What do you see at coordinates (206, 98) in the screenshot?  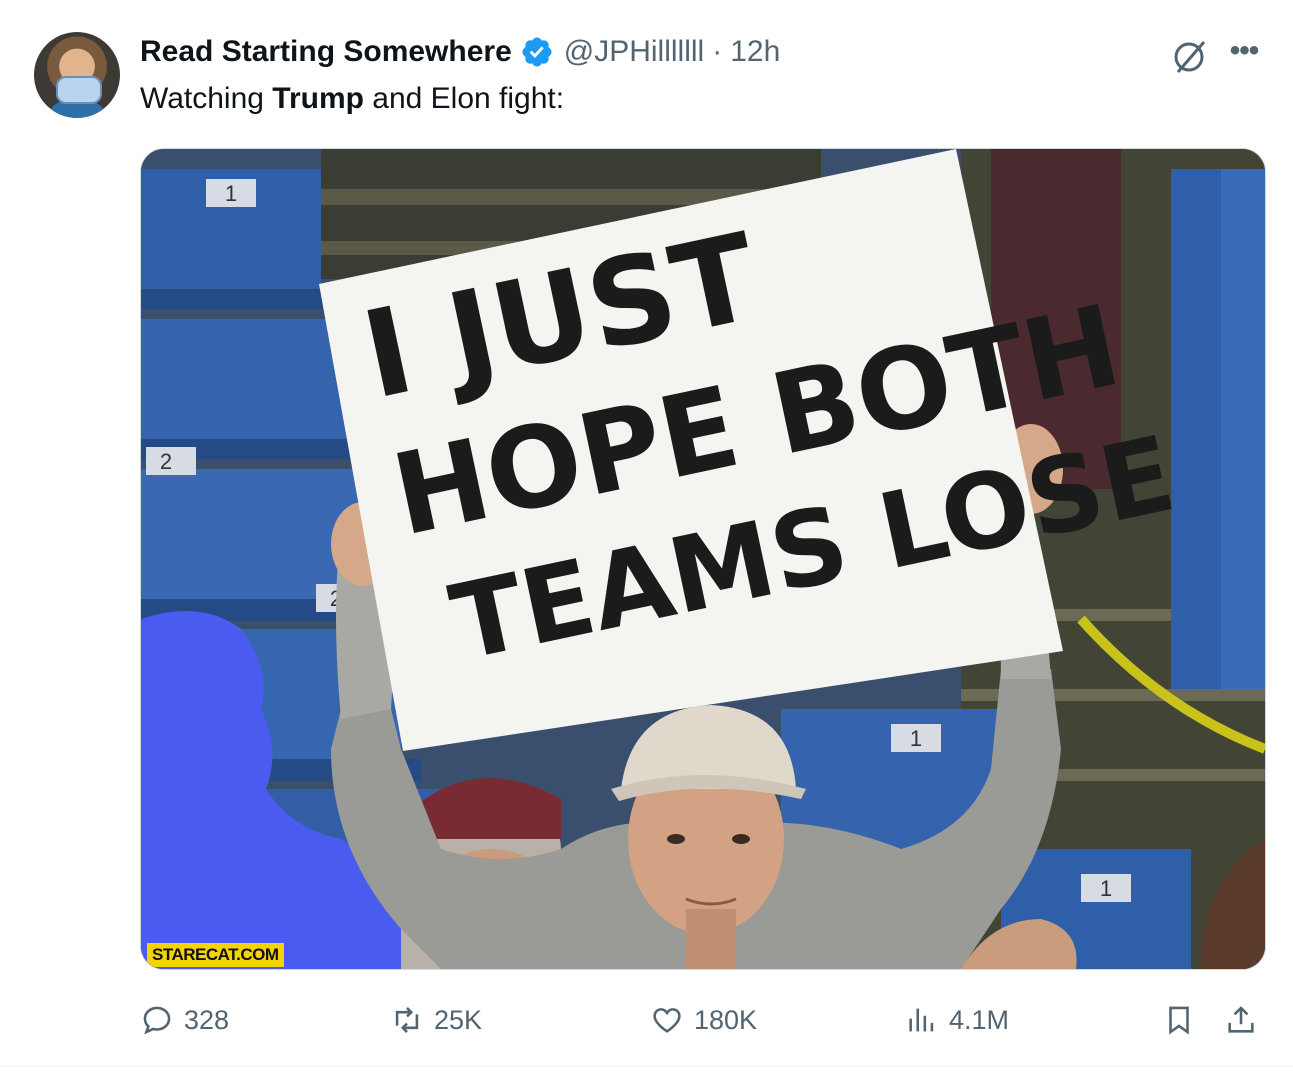 I see `tweet-text-start: Watching` at bounding box center [206, 98].